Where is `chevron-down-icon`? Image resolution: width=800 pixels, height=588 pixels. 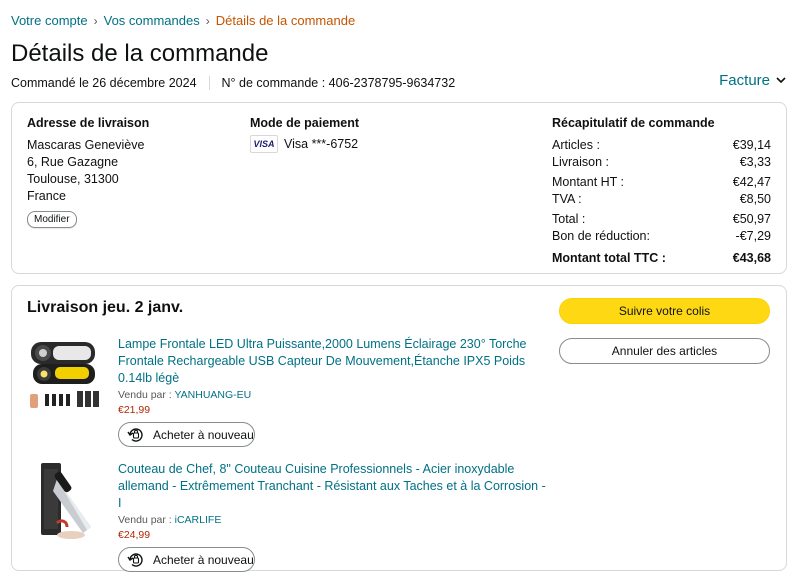
chevron-down-icon is located at coordinates (781, 80).